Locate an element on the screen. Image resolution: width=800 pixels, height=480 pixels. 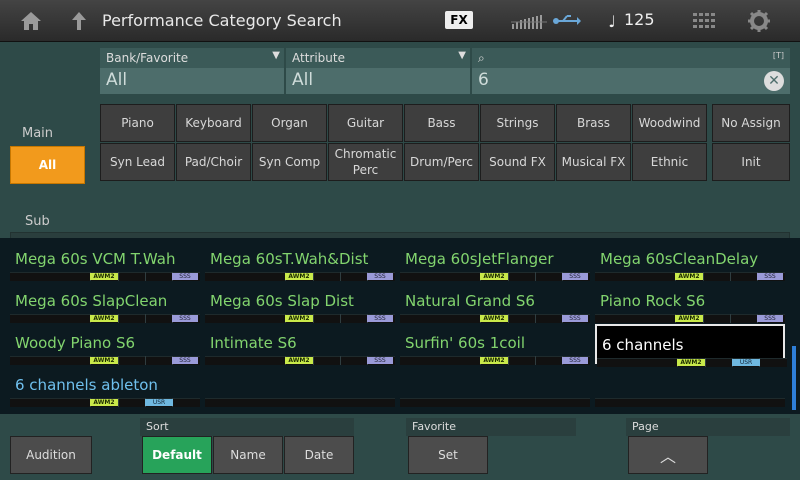
sub-label: Sub is located at coordinates (37, 221).